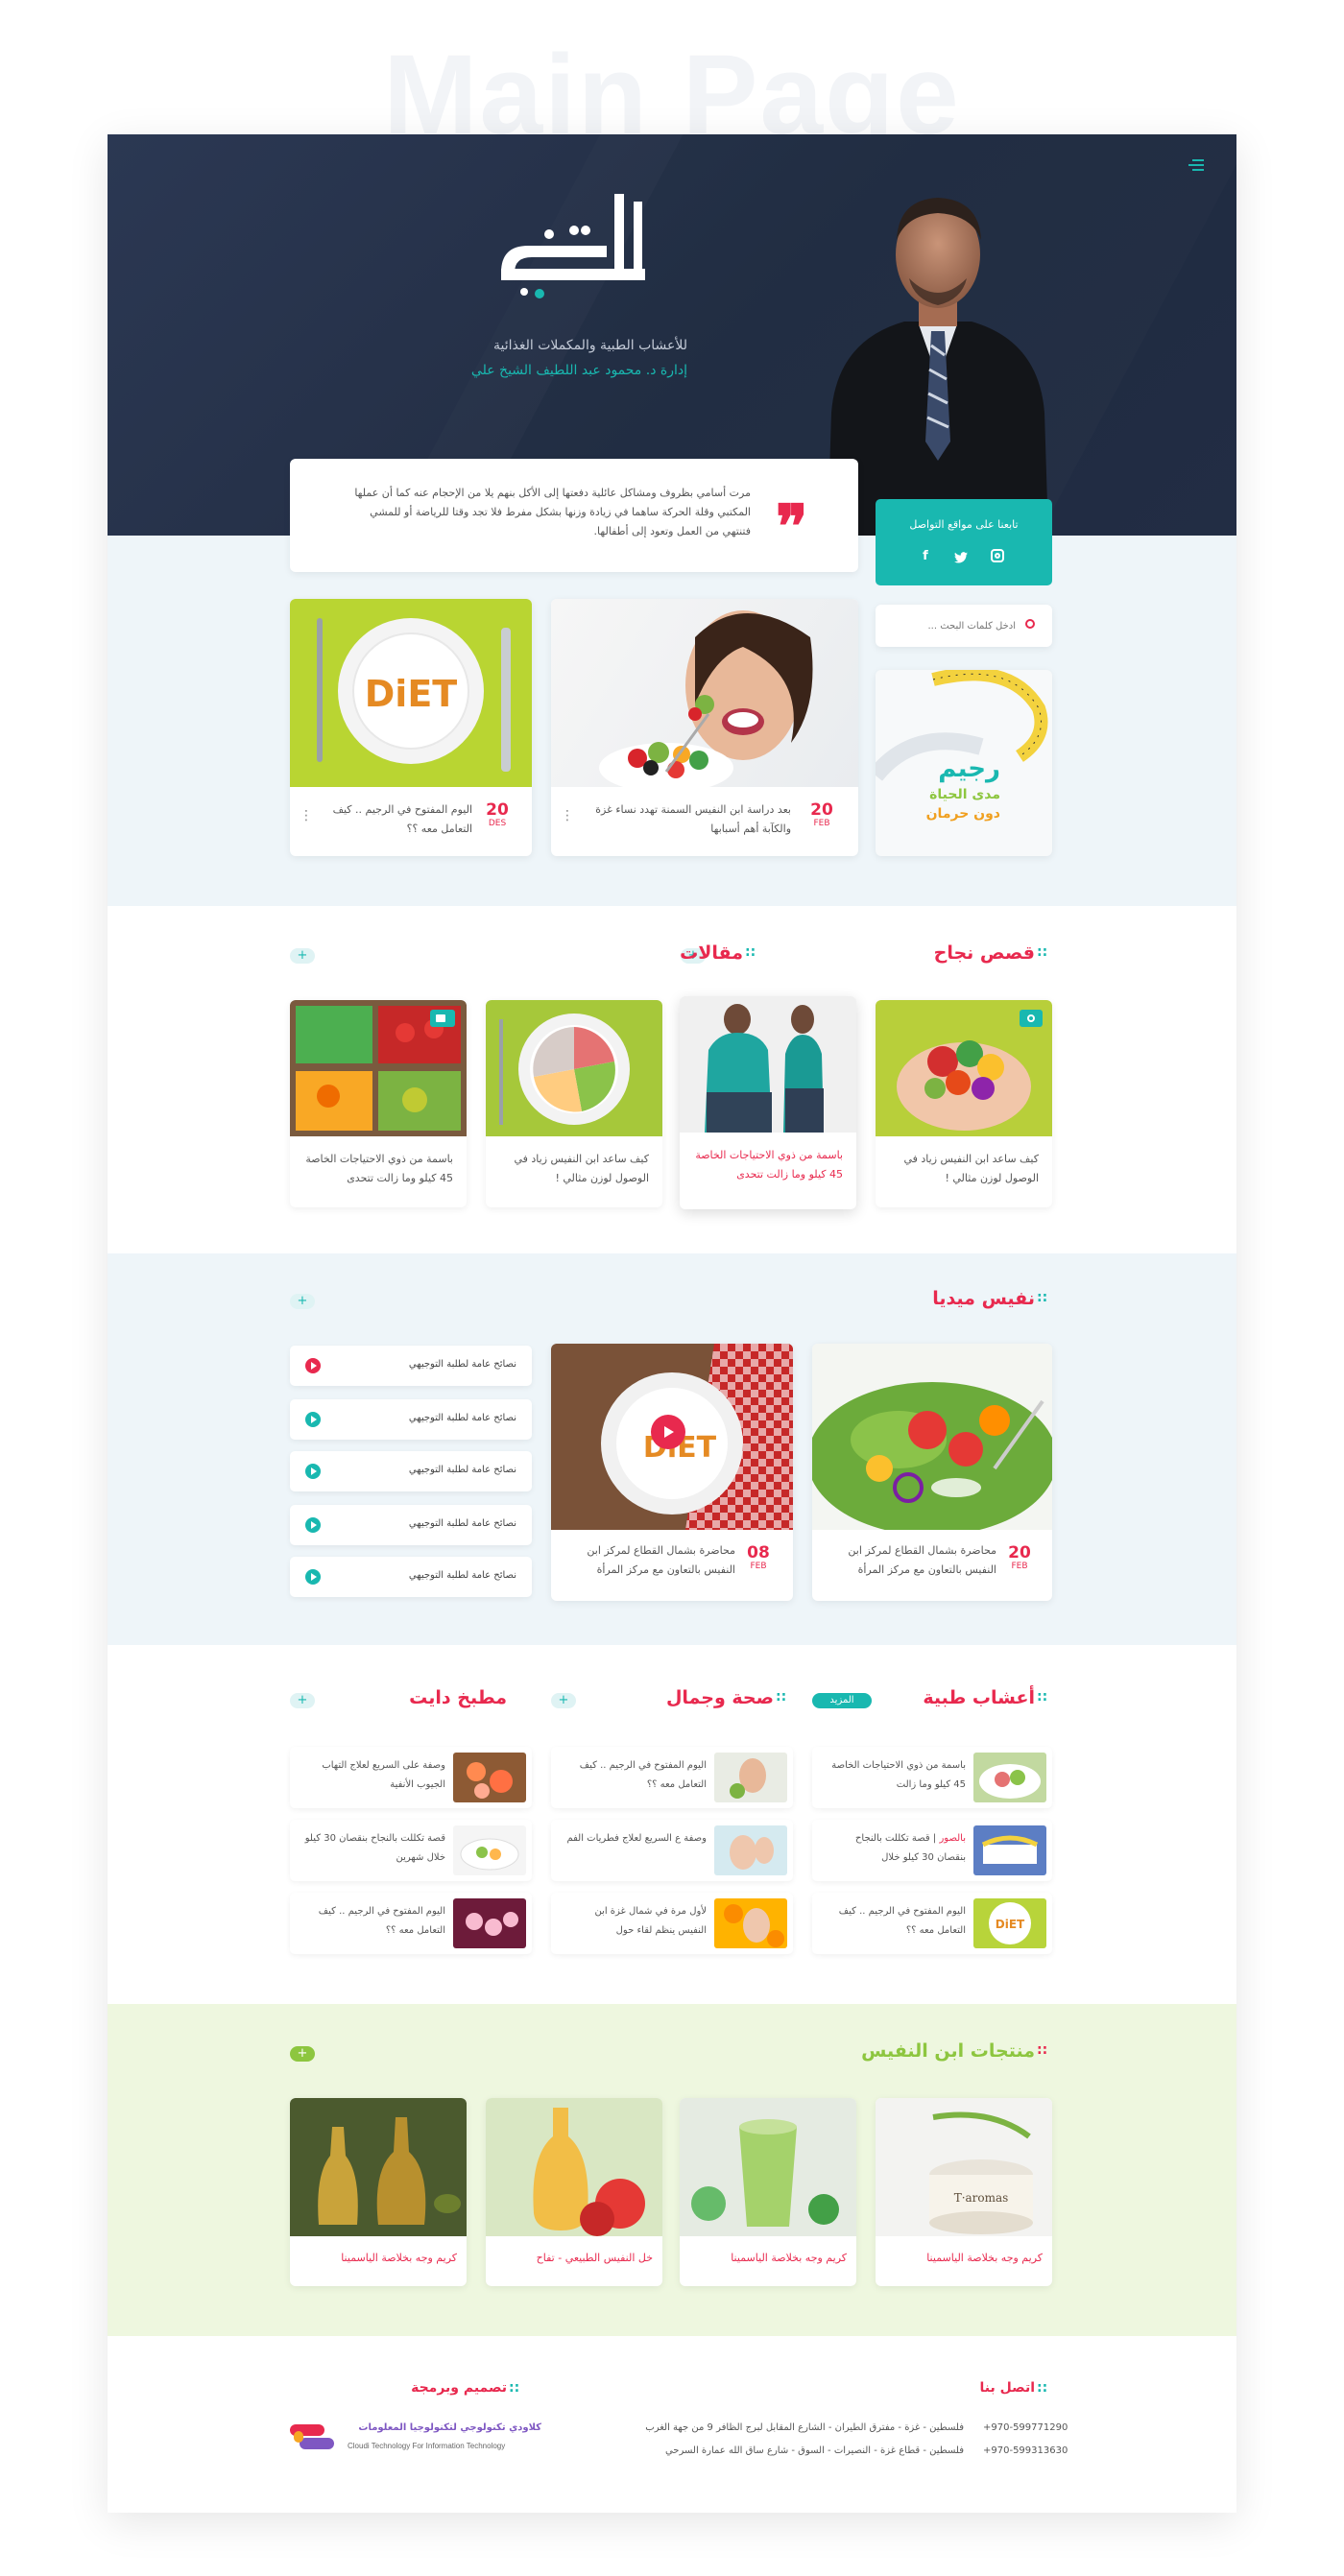  What do you see at coordinates (1030, 624) in the screenshot?
I see `search-icon` at bounding box center [1030, 624].